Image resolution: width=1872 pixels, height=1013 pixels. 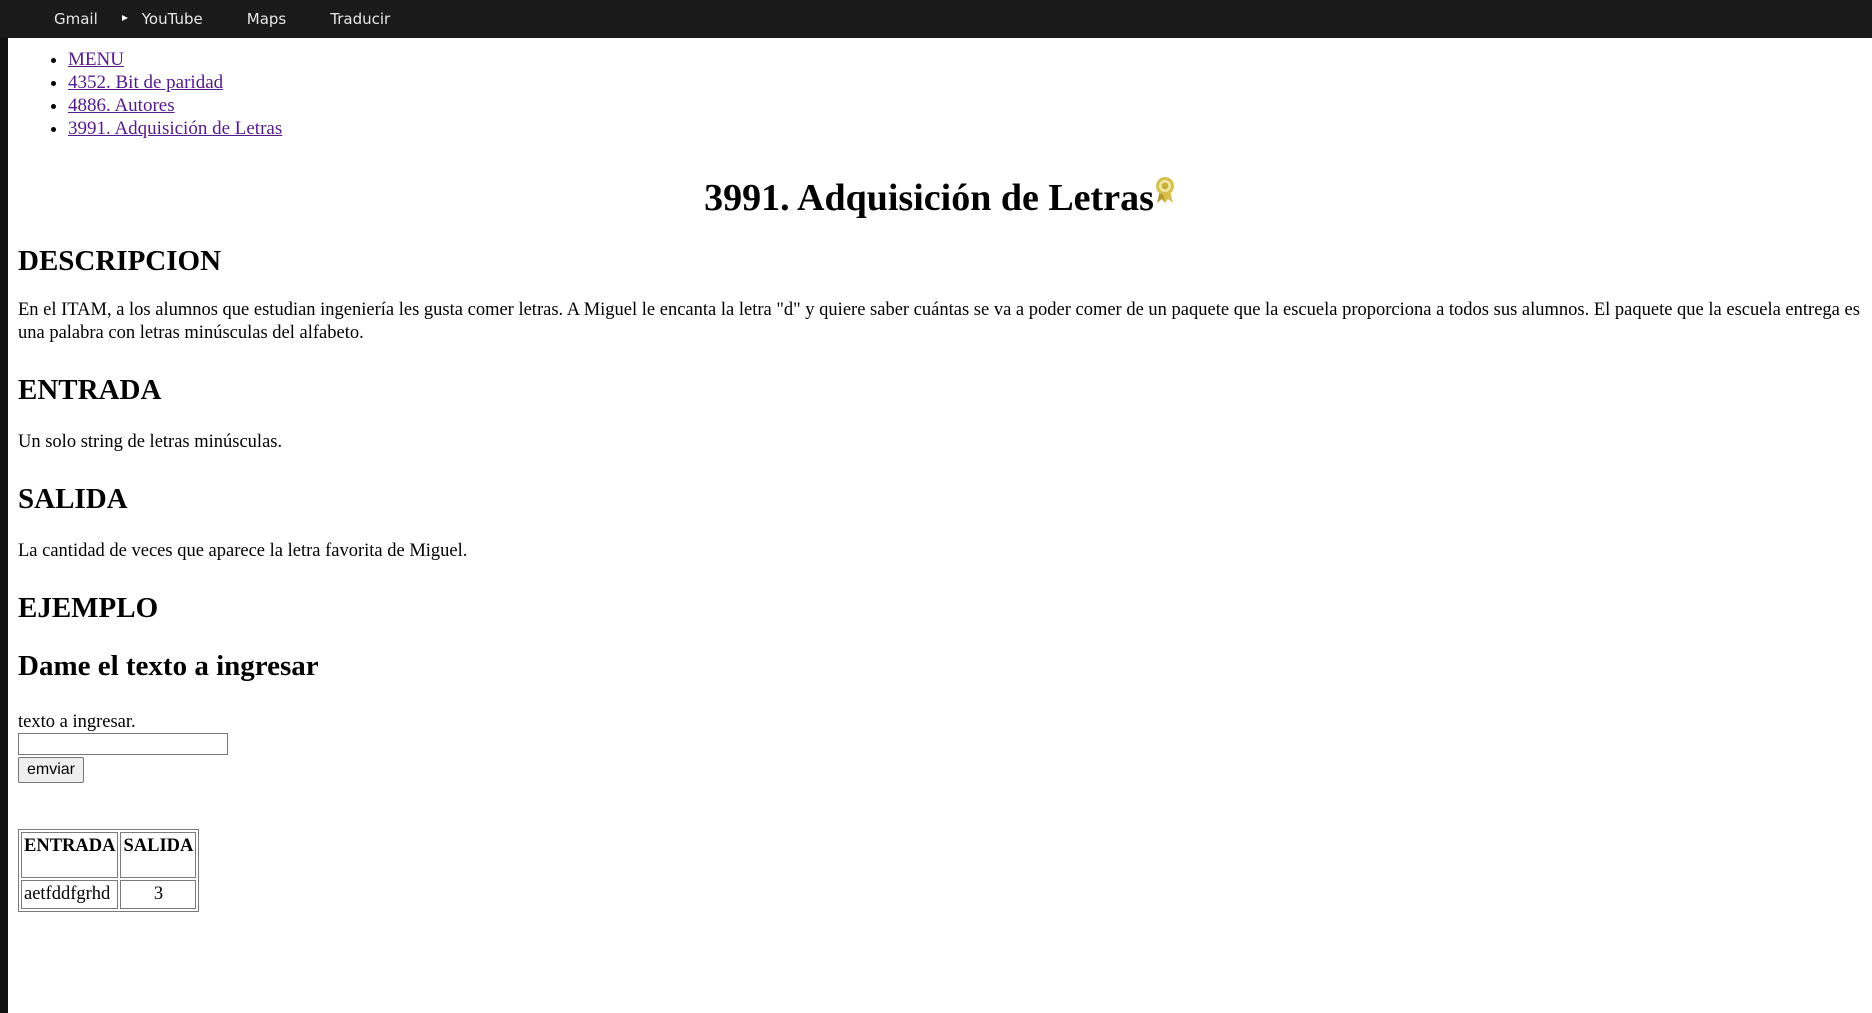 What do you see at coordinates (124, 19) in the screenshot?
I see `youtube-icon` at bounding box center [124, 19].